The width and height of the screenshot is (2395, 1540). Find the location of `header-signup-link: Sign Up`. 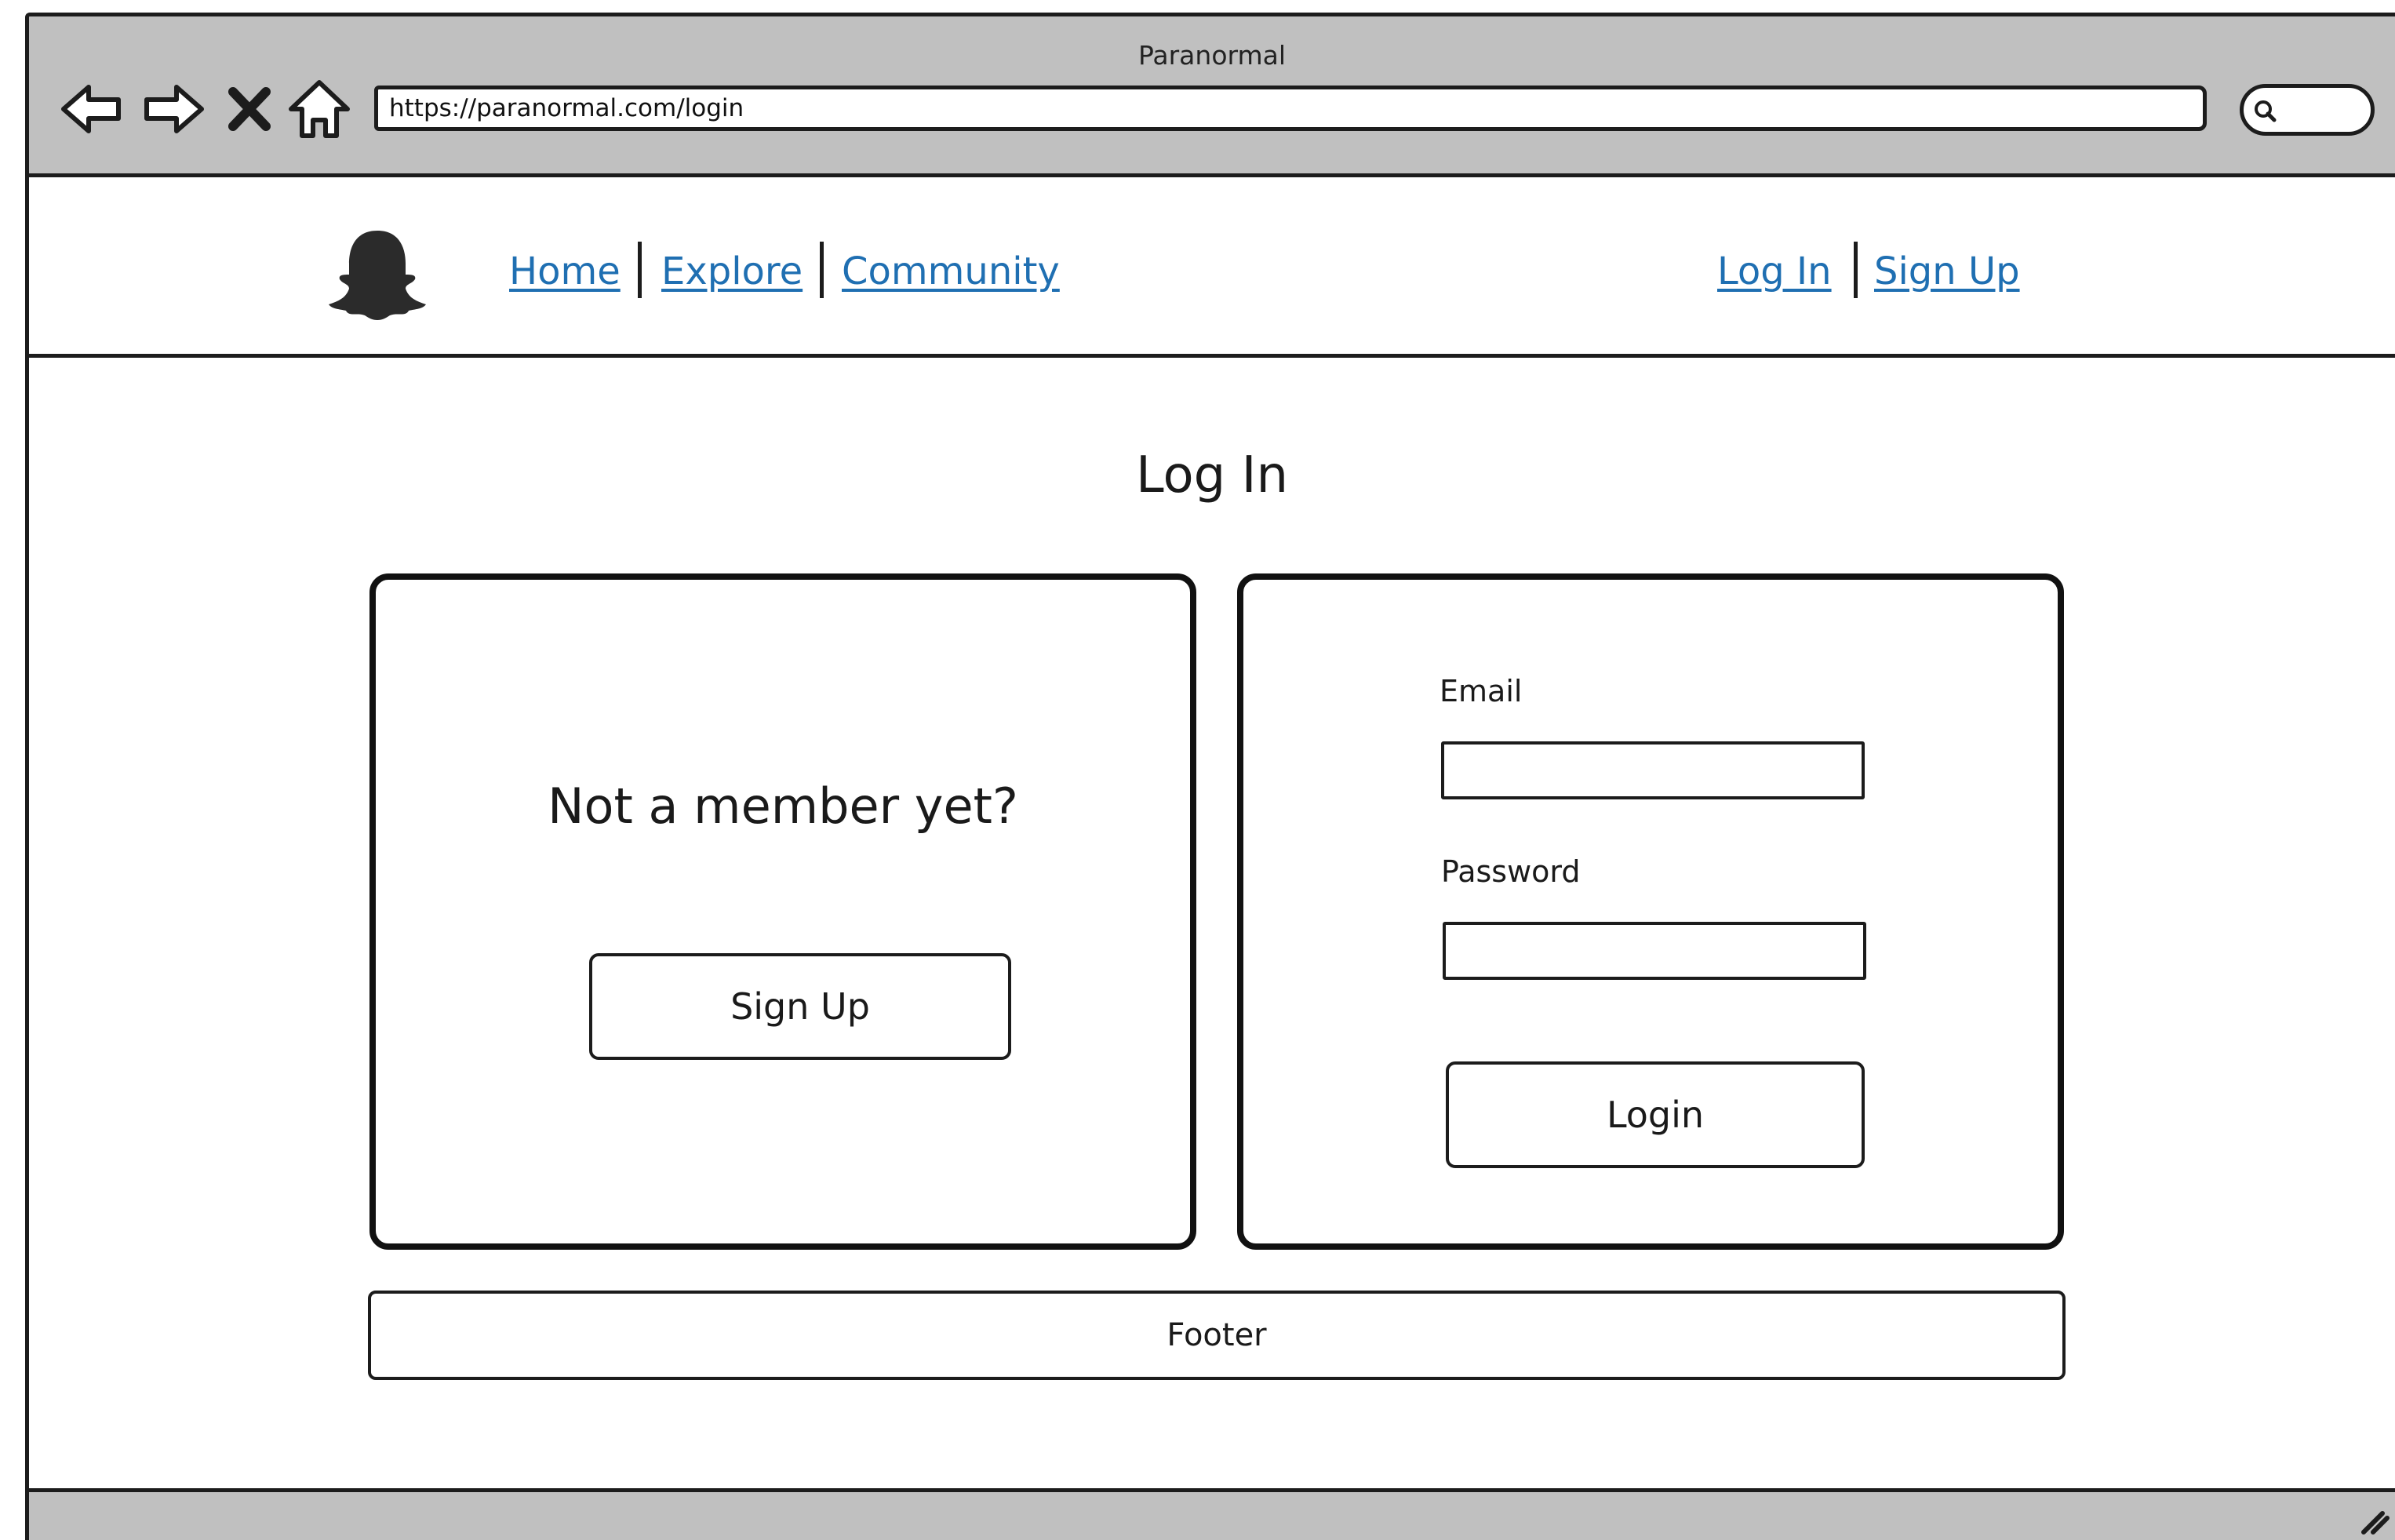

header-signup-link: Sign Up is located at coordinates (1947, 271).